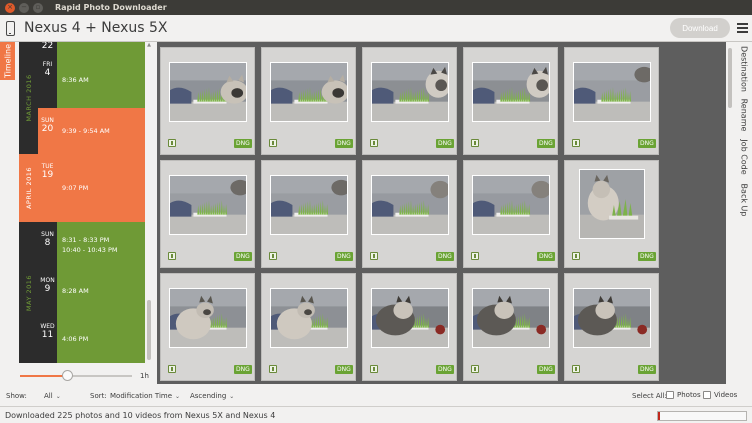 Image resolution: width=752 pixels, height=423 pixels. What do you see at coordinates (707, 395) in the screenshot?
I see `videos-checkbox-box` at bounding box center [707, 395].